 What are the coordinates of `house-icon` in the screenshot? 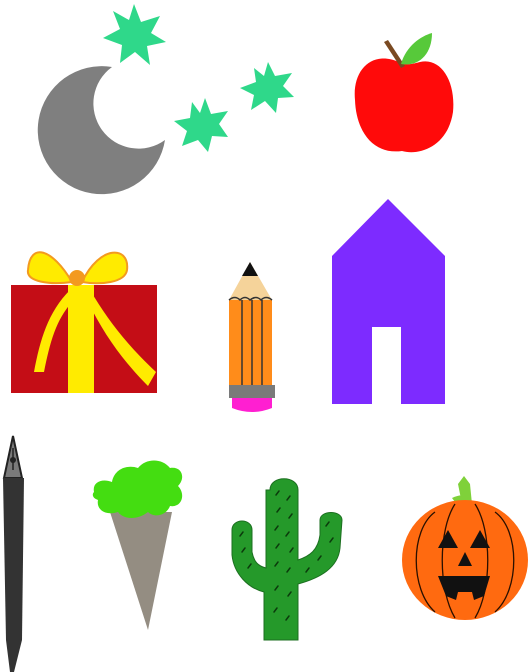 It's located at (388, 301).